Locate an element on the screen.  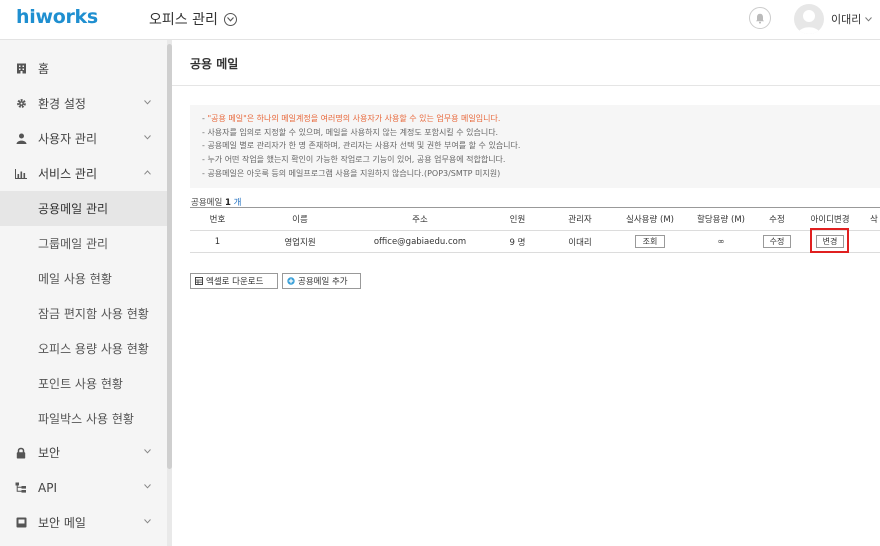
col-header-actual-usage: 실사용량 (M) is located at coordinates (650, 220).